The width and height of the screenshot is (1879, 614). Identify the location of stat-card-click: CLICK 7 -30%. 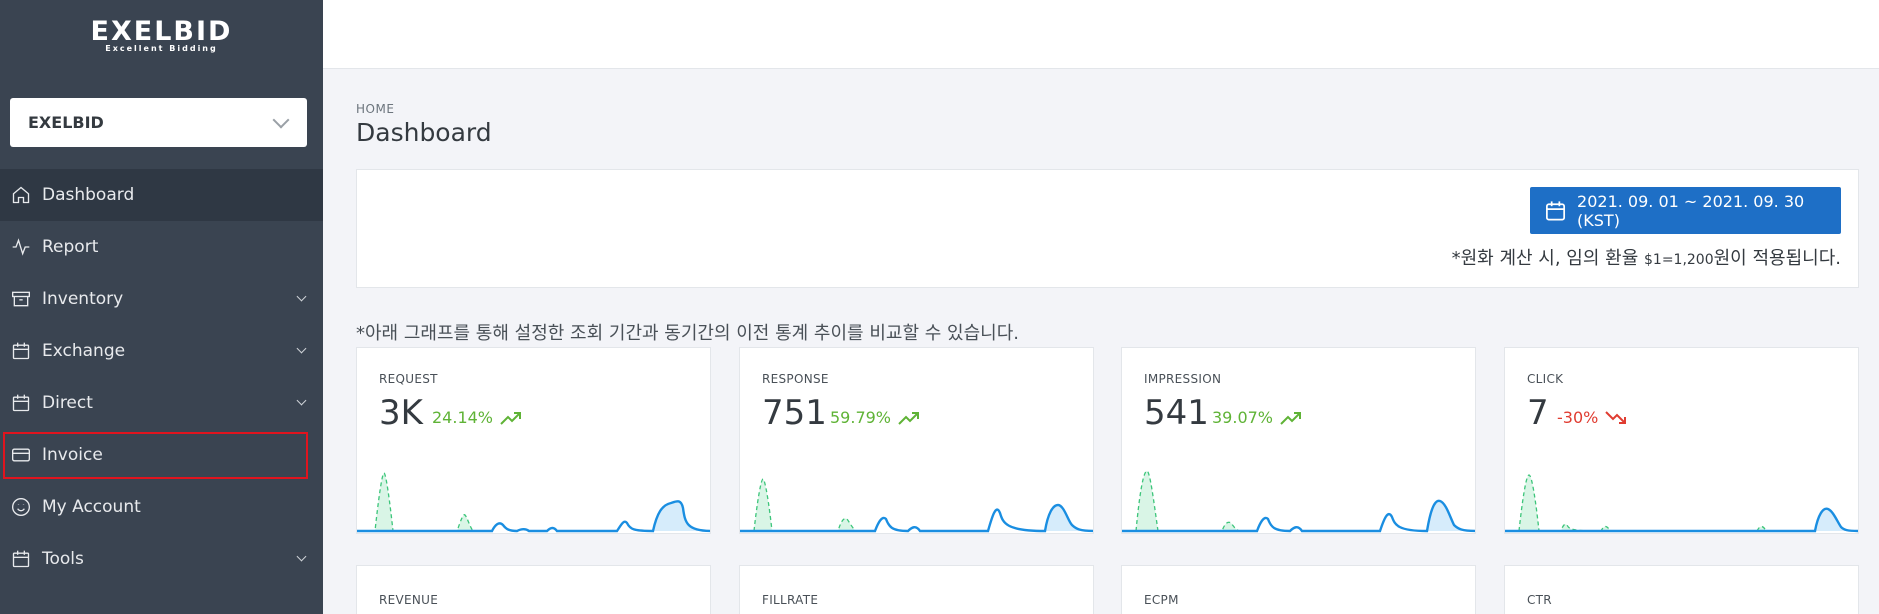
(1681, 440).